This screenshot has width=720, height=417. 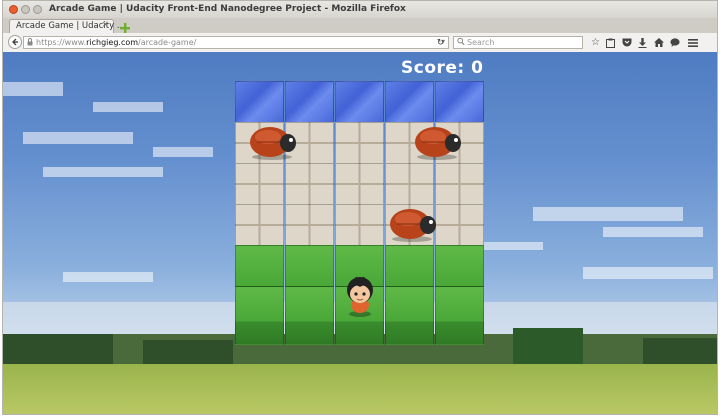 What do you see at coordinates (15, 42) in the screenshot?
I see `back-arrow-icon` at bounding box center [15, 42].